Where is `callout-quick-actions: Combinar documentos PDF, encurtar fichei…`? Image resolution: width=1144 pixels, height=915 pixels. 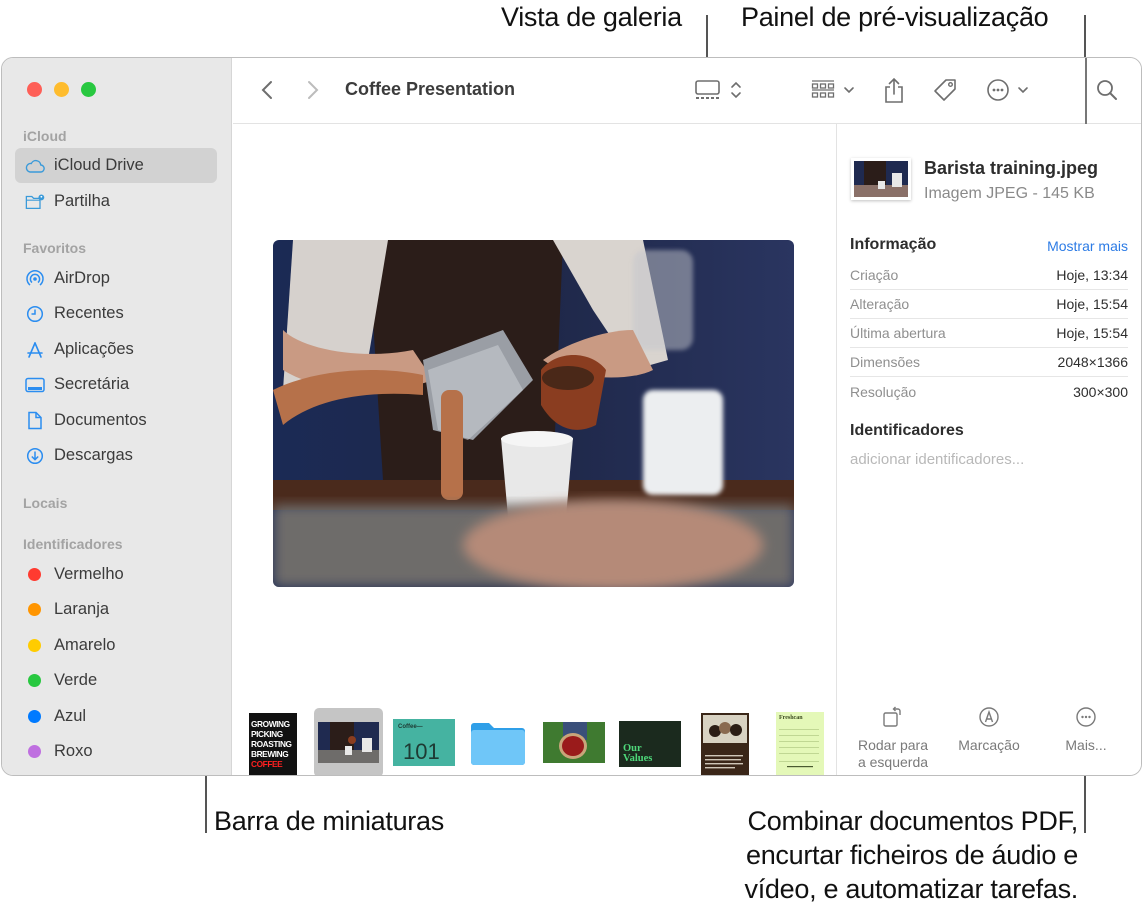 callout-quick-actions: Combinar documentos PDF, encurtar fichei… is located at coordinates (911, 855).